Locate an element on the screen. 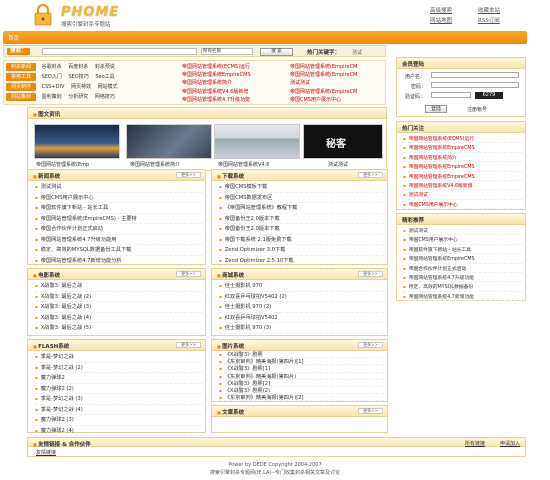 The image size is (550, 480). list-item: Zend Optimizer 3.0下载 is located at coordinates (301, 250).